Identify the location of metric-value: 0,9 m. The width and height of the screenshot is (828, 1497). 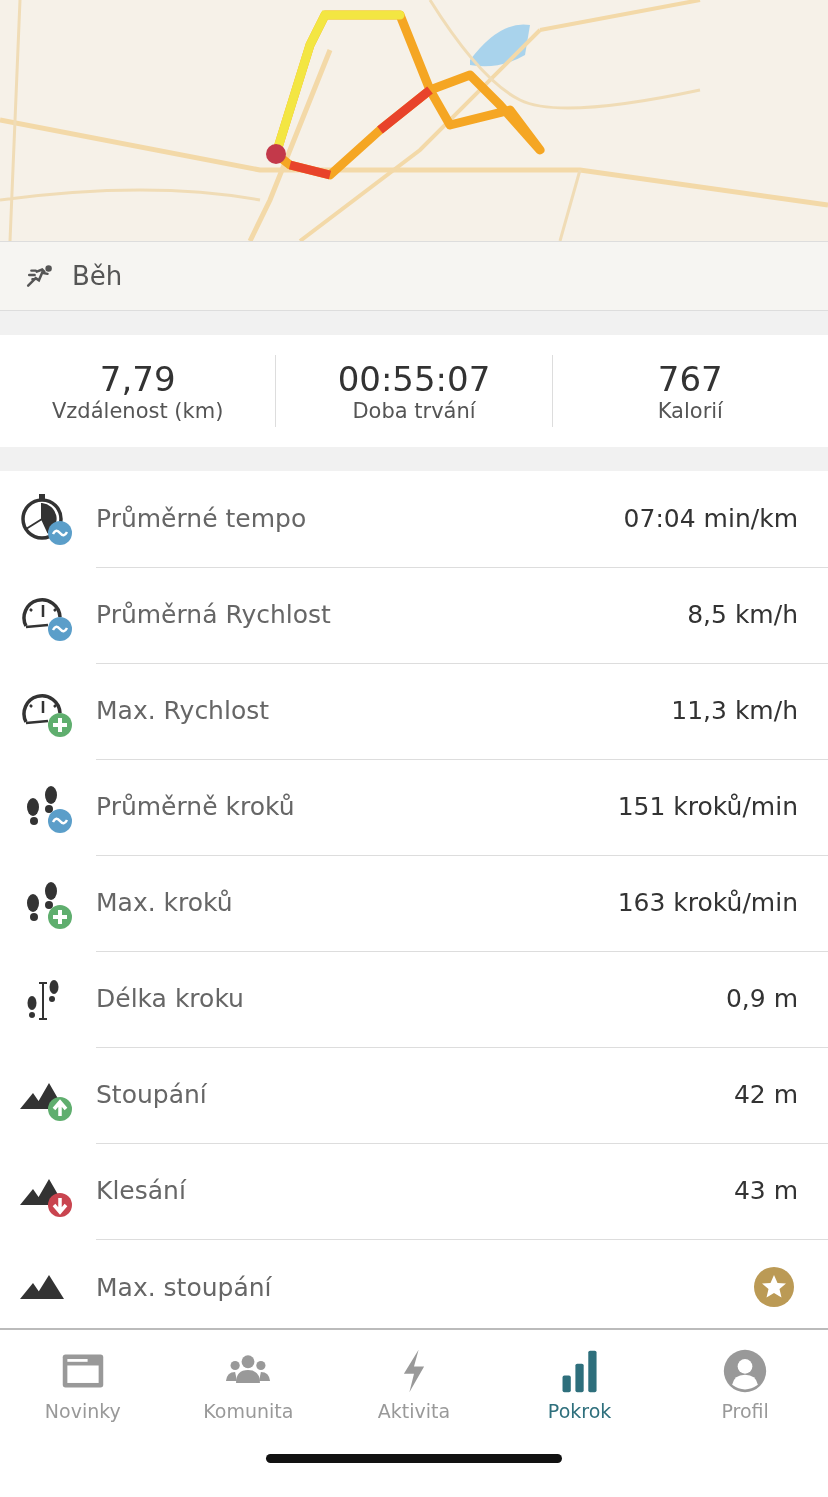
(761, 998).